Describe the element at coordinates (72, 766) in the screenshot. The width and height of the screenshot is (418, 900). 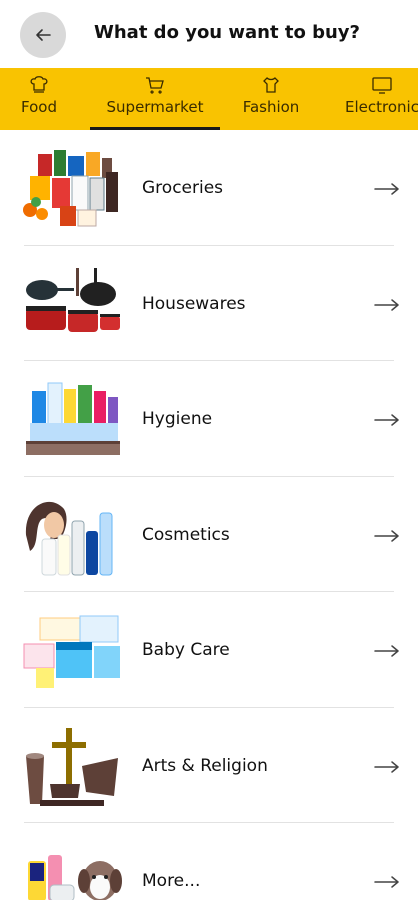
I see `arts-religion-image` at that location.